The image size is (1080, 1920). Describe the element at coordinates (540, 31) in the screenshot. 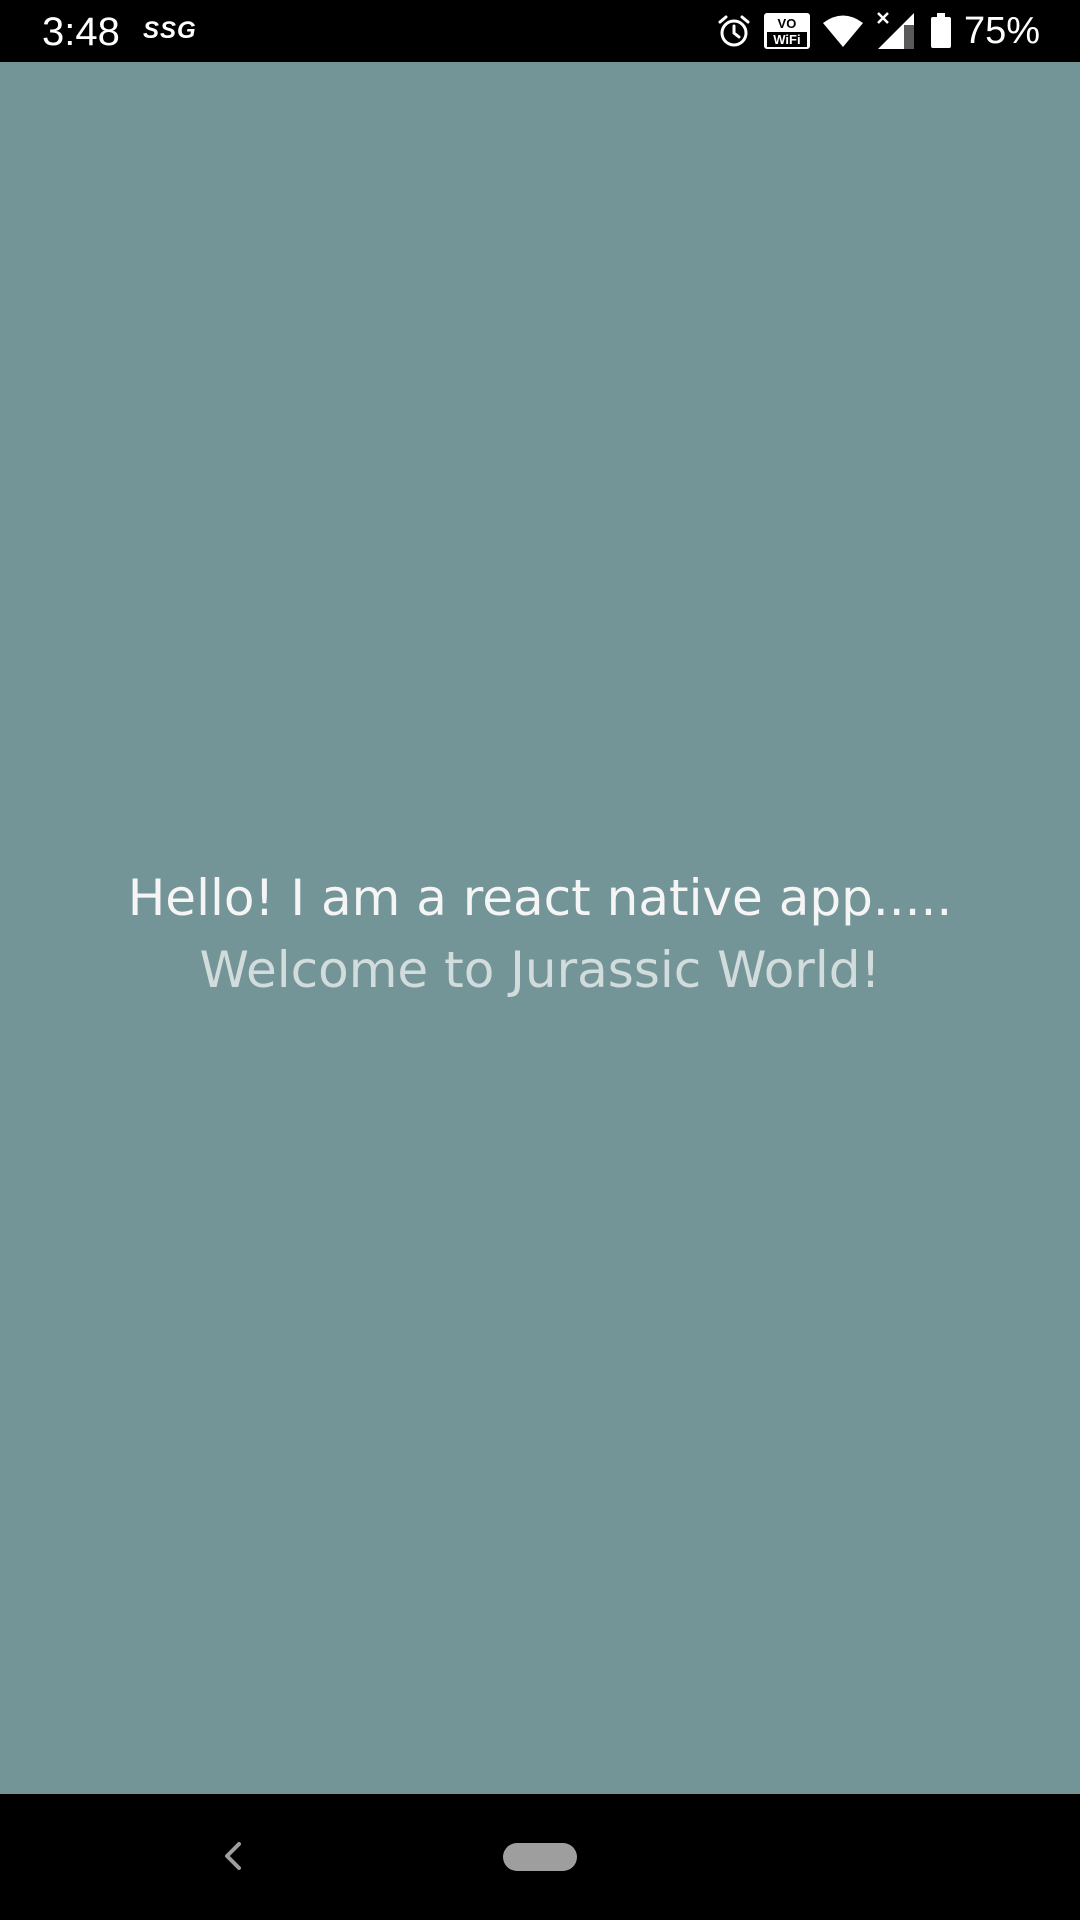

I see `status-bar: 3:48 SSG VO WiFi 75%` at that location.